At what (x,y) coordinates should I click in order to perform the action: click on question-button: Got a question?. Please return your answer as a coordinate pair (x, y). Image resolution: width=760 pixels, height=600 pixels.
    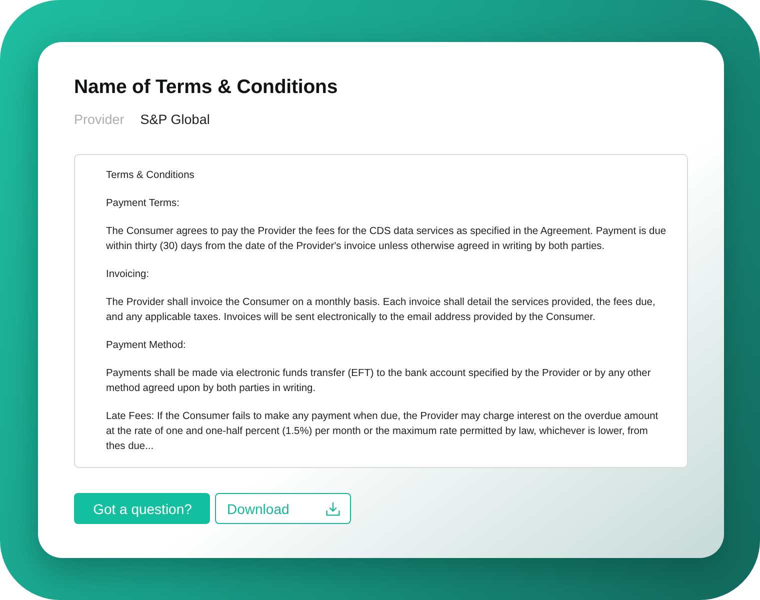
    Looking at the image, I should click on (142, 508).